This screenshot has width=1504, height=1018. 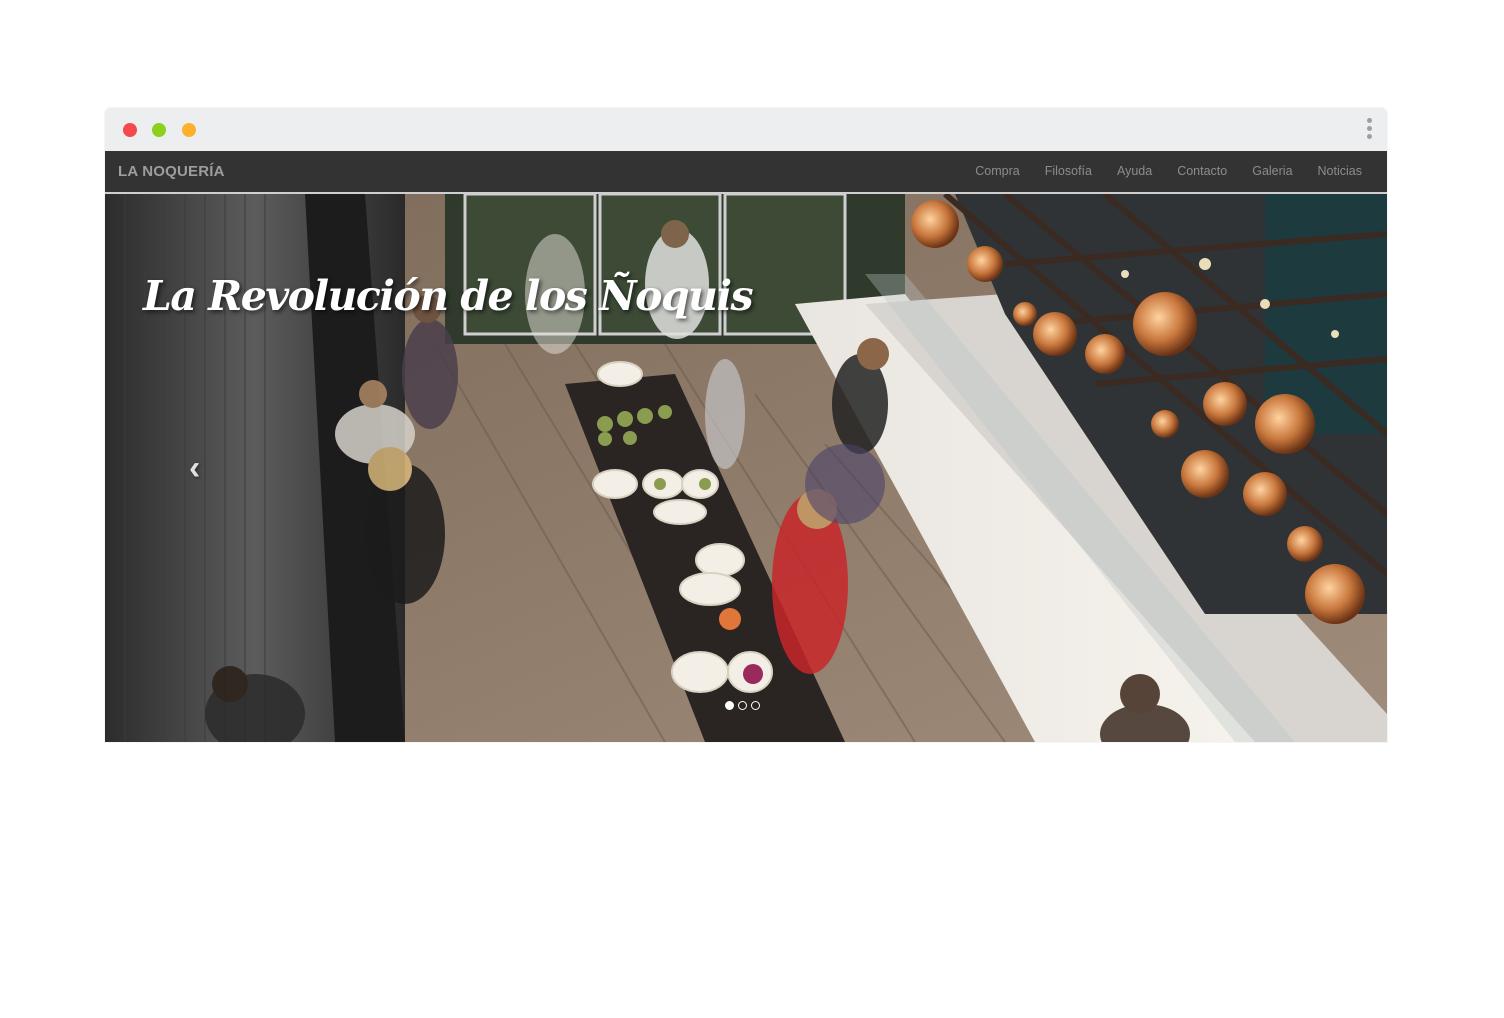 I want to click on nav-item-galeria: Galeria, so click(x=1272, y=171).